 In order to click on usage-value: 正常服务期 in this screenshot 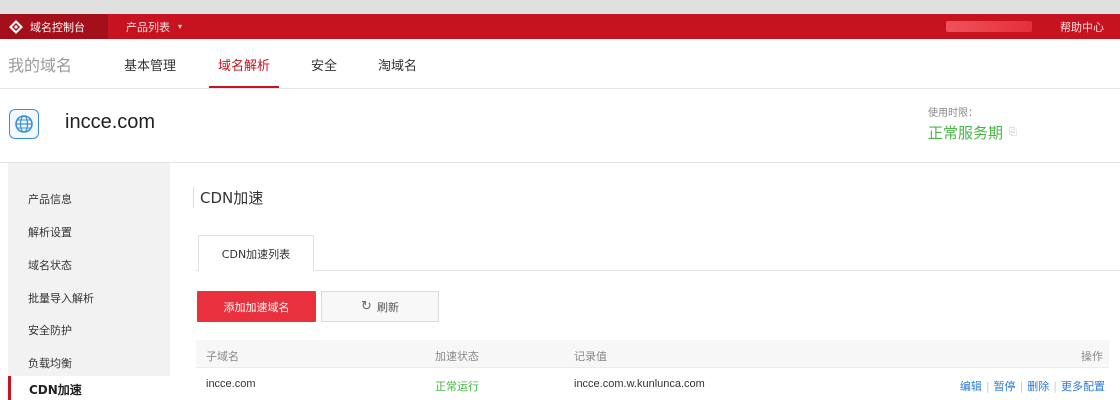, I will do `click(966, 133)`.